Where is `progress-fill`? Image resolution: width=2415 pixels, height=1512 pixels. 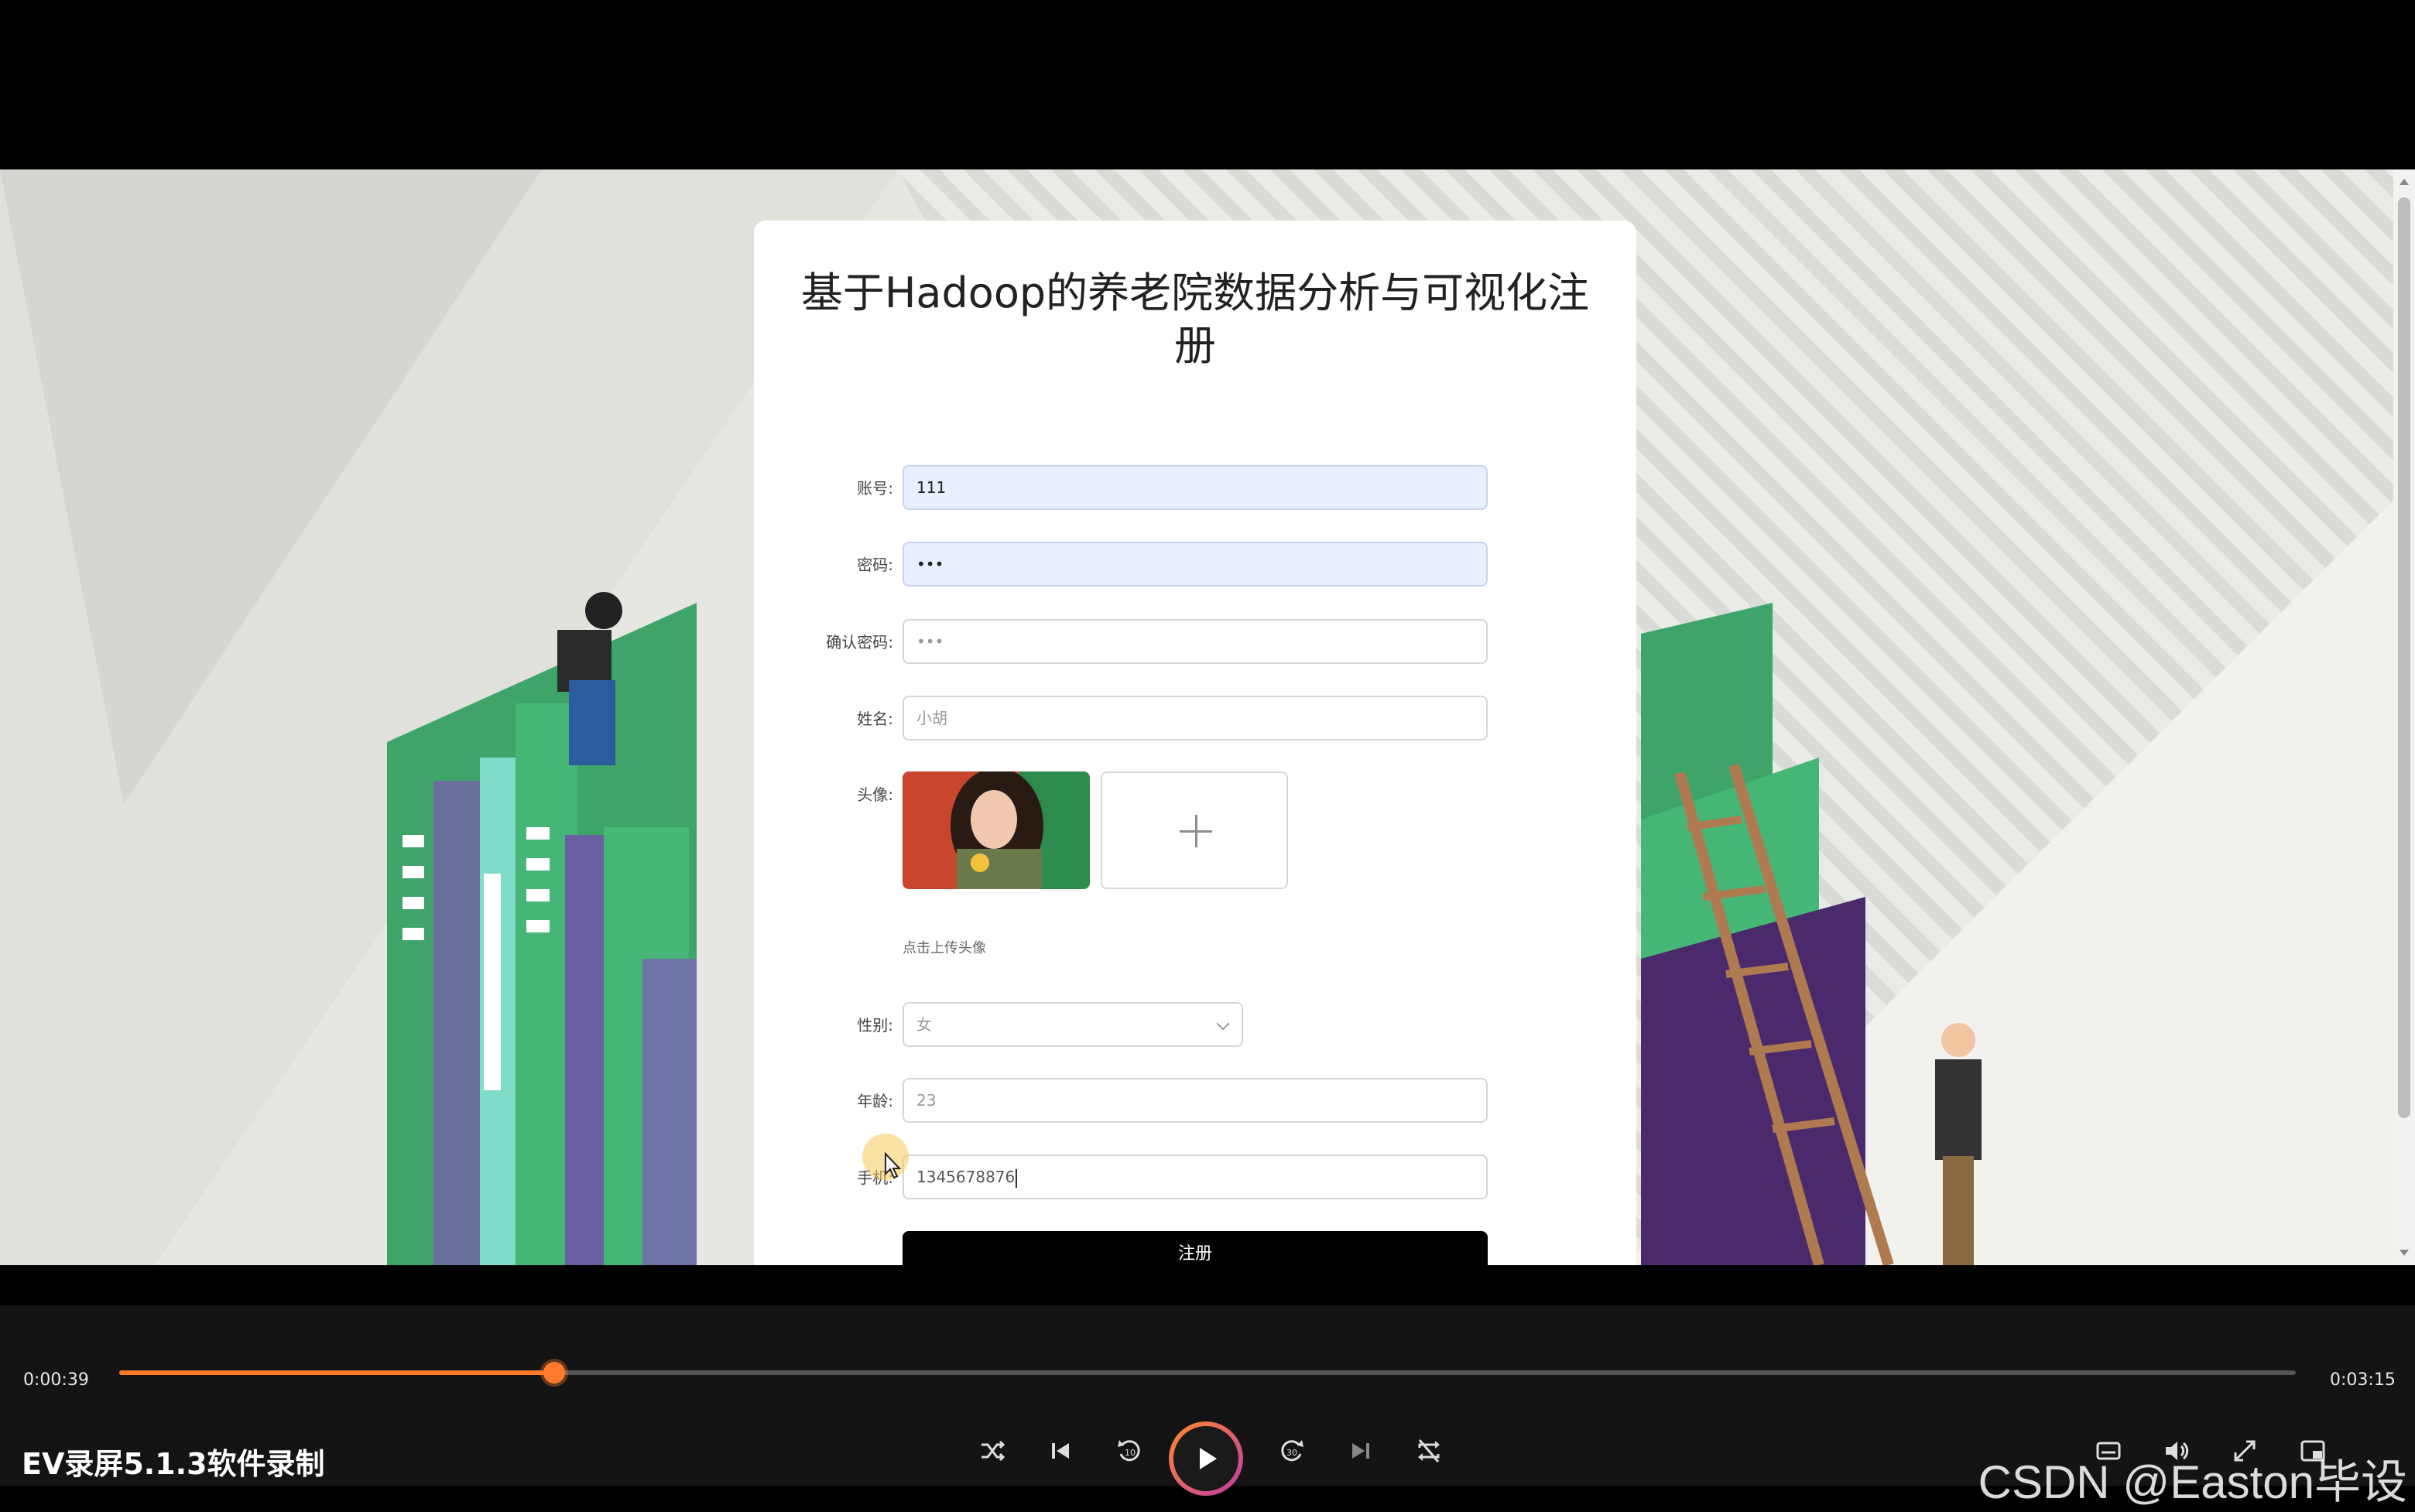
progress-fill is located at coordinates (337, 1372).